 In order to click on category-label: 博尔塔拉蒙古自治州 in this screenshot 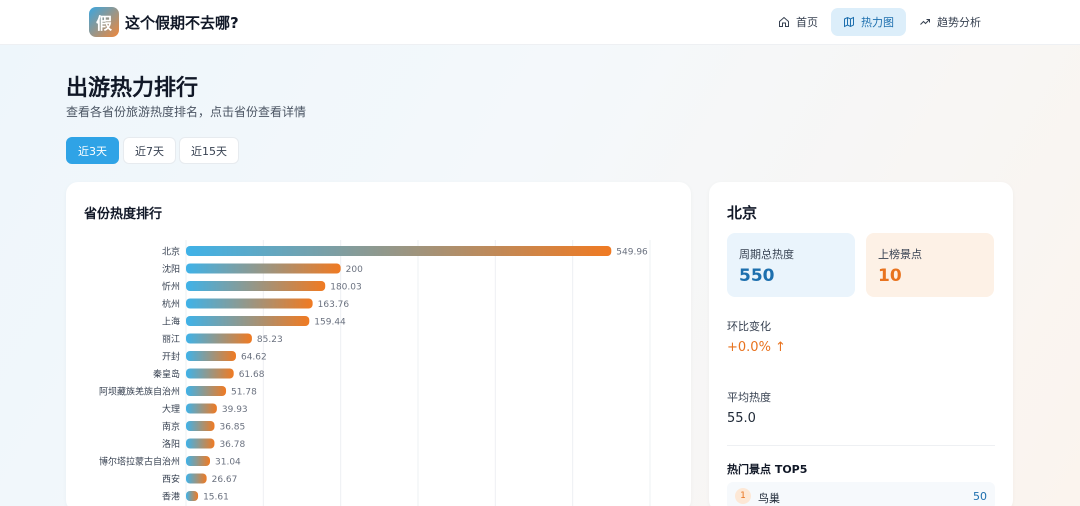, I will do `click(139, 462)`.